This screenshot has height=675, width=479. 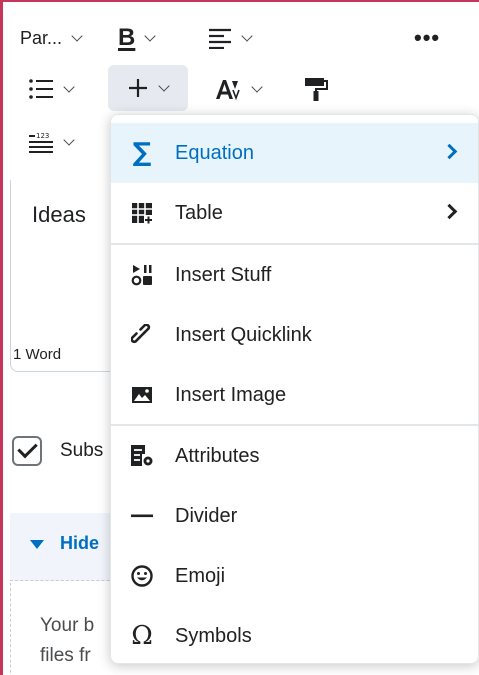 I want to click on more-icon: •••, so click(x=427, y=37).